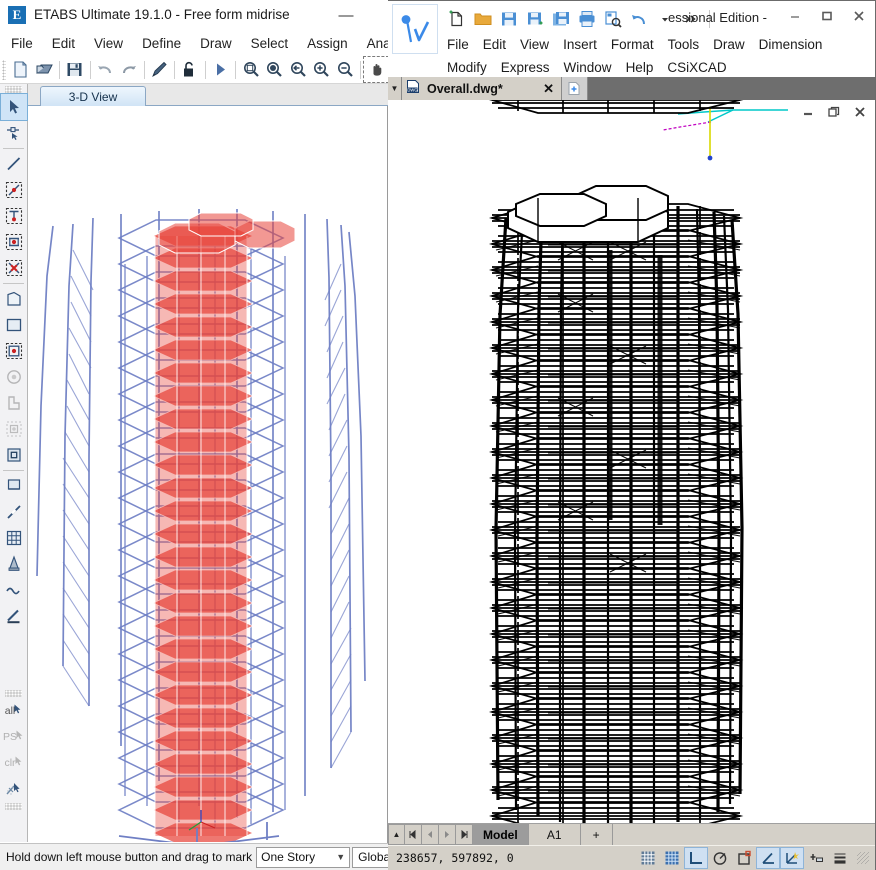 The image size is (876, 870). What do you see at coordinates (859, 16) in the screenshot?
I see `close-button` at bounding box center [859, 16].